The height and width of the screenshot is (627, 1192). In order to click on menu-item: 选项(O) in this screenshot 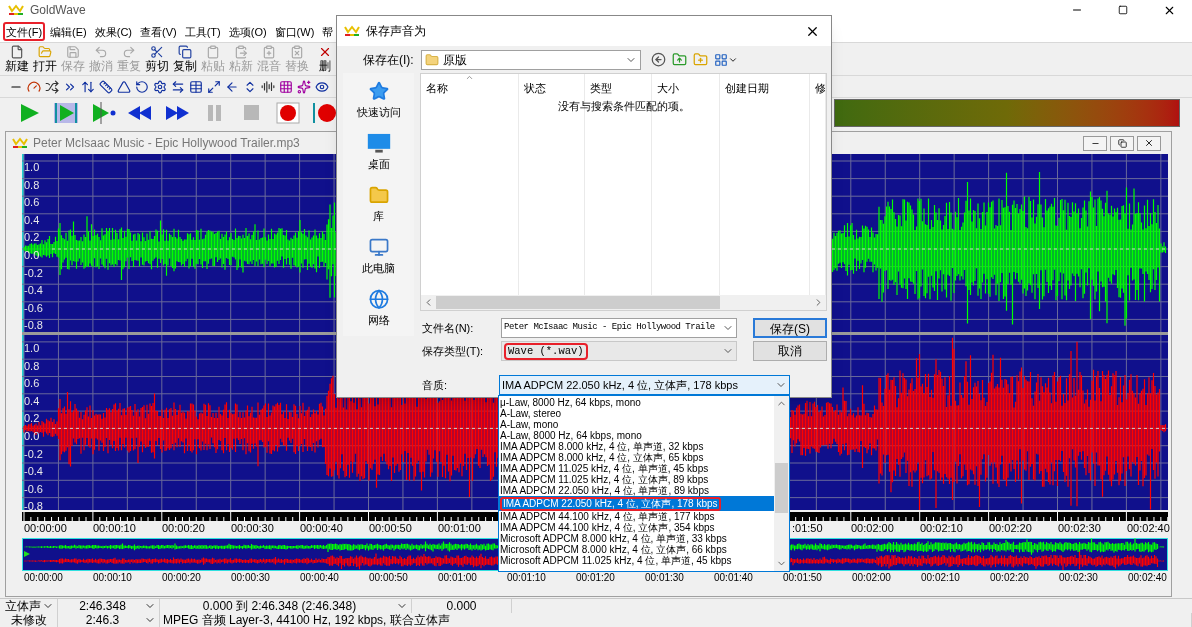, I will do `click(247, 31)`.